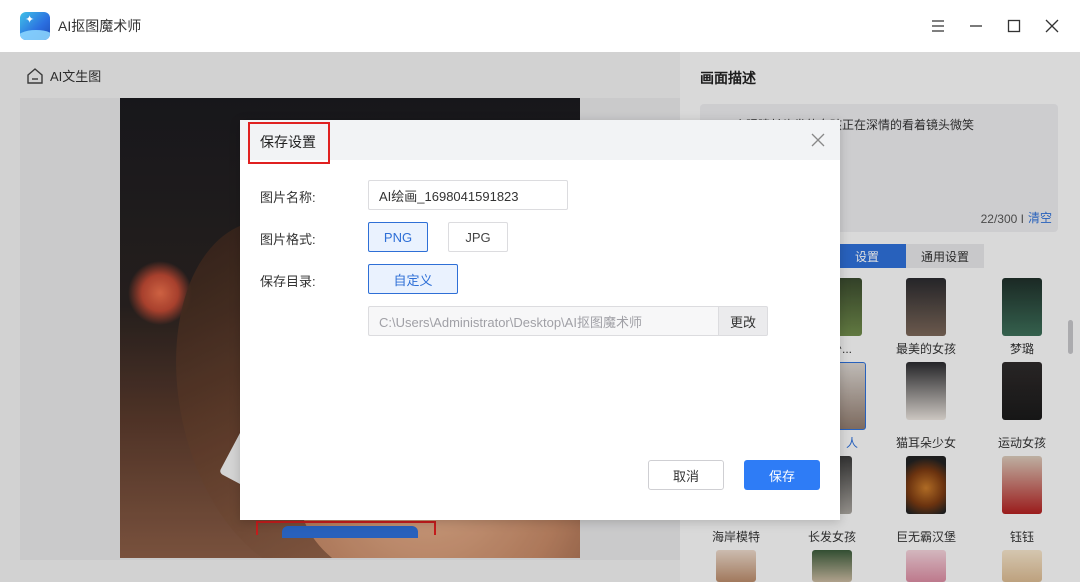 Image resolution: width=1080 pixels, height=582 pixels. What do you see at coordinates (478, 237) in the screenshot?
I see `format-jpg-button: JPG` at bounding box center [478, 237].